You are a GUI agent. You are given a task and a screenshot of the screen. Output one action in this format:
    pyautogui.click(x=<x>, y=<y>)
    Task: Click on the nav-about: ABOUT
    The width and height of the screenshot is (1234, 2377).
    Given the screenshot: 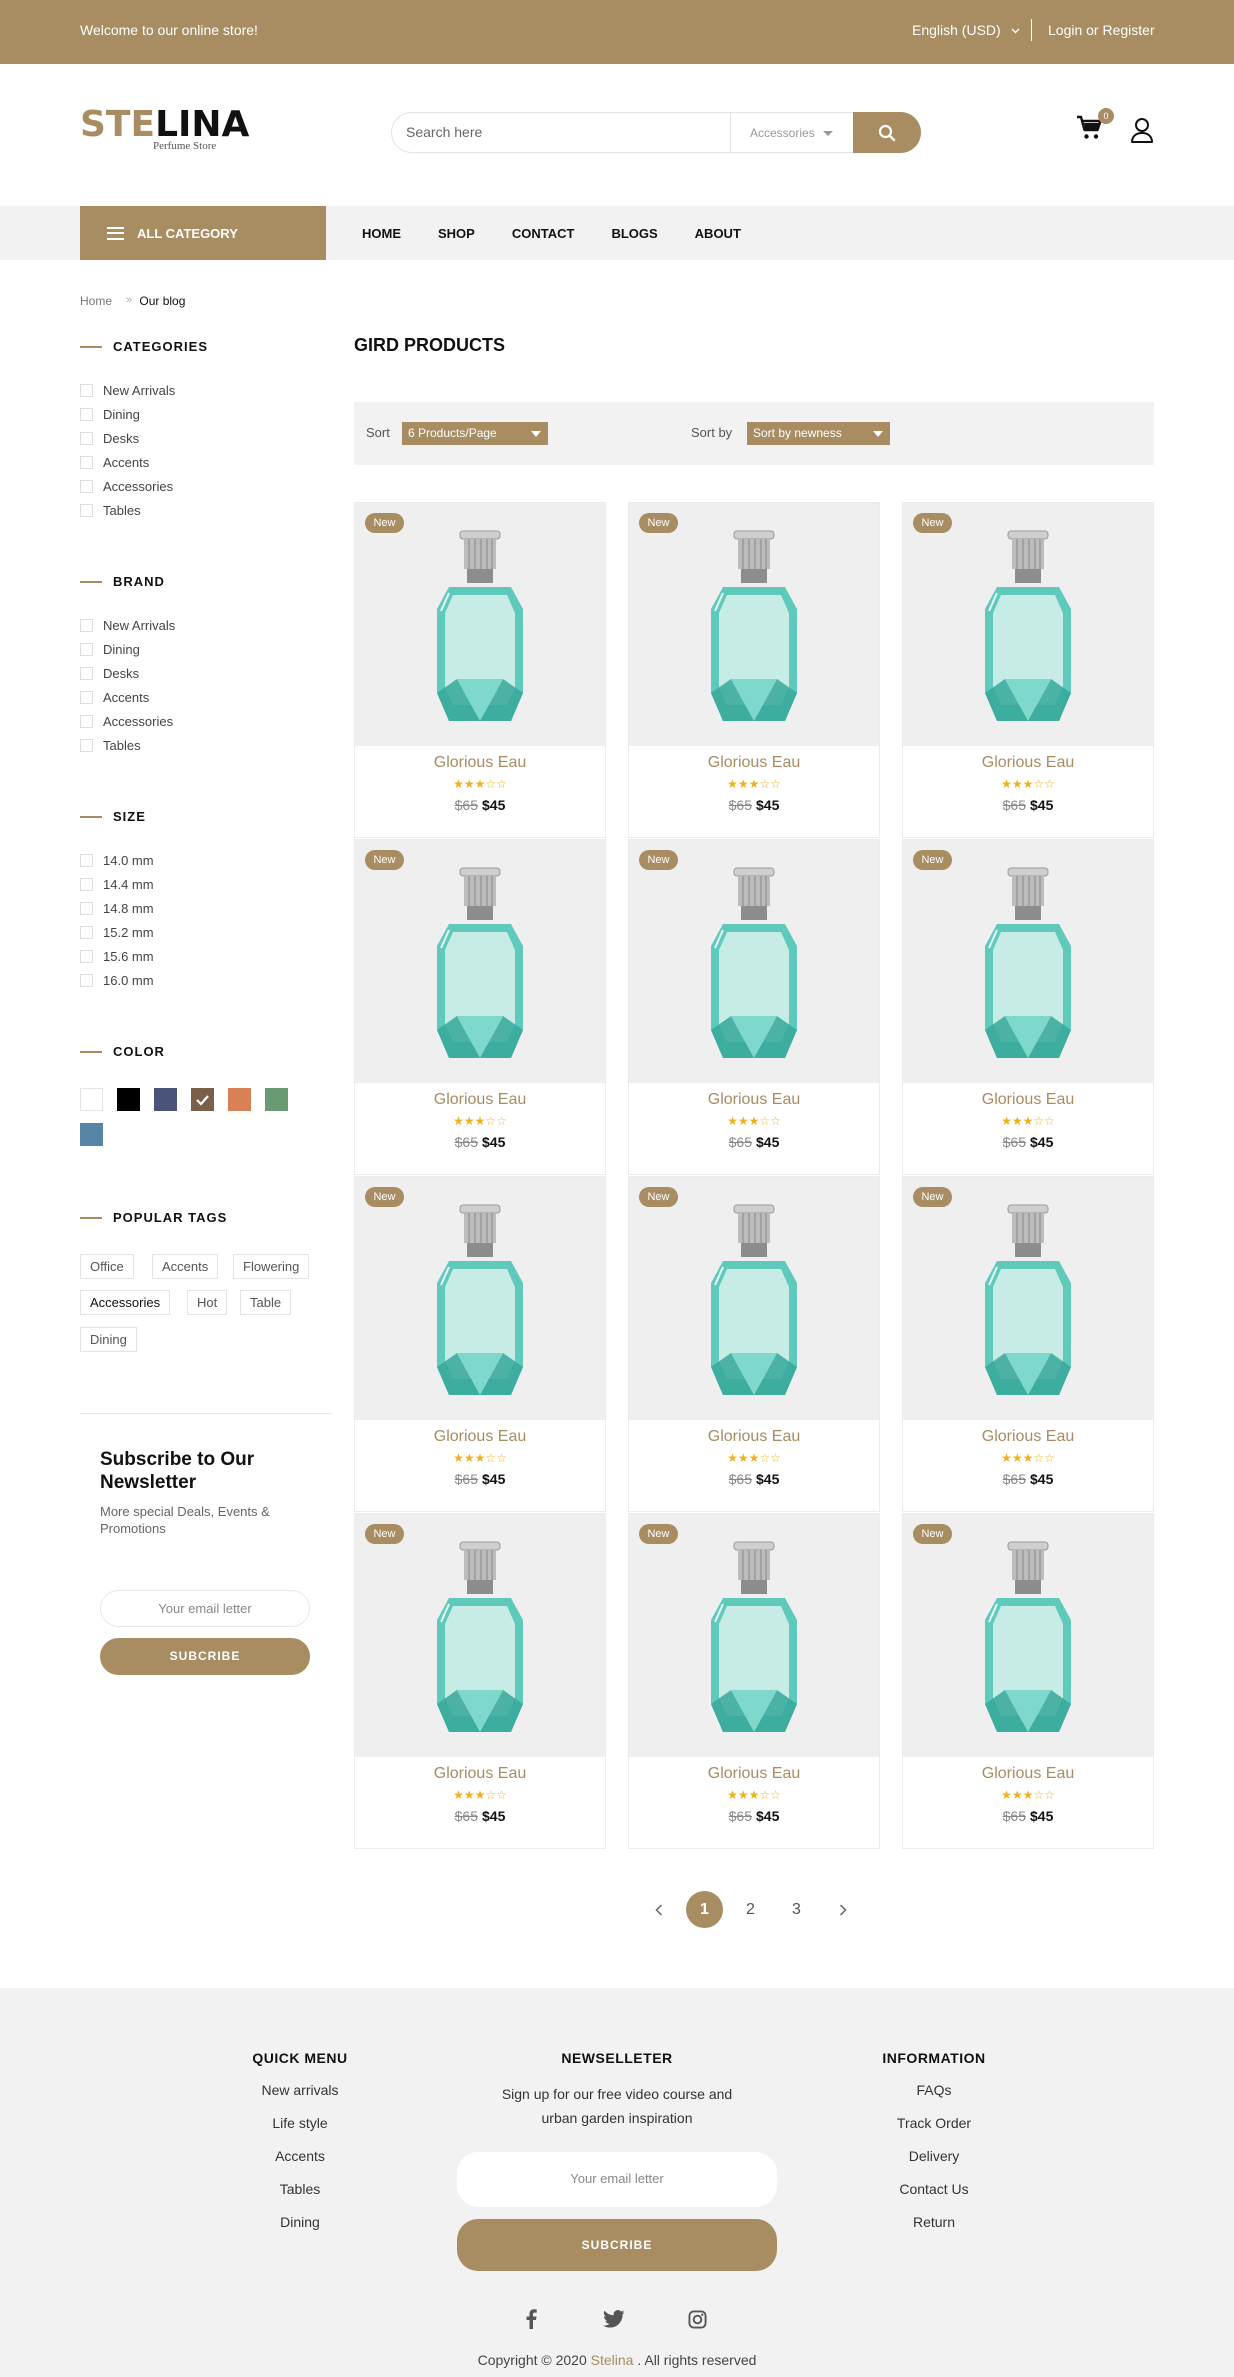 What is the action you would take?
    pyautogui.click(x=718, y=233)
    